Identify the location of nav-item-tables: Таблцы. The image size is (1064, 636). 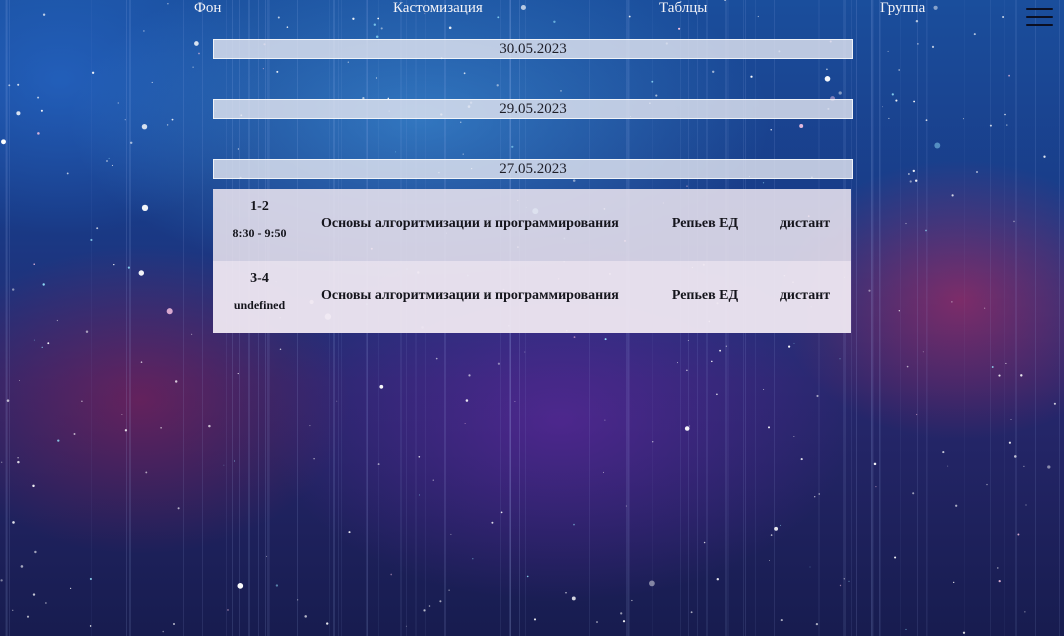
(683, 8).